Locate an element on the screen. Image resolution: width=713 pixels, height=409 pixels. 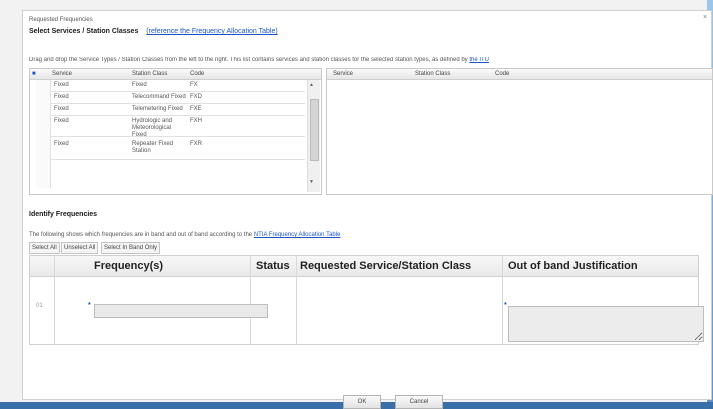
table-row: Fixed Telecommand Fixed FXD is located at coordinates (177, 98).